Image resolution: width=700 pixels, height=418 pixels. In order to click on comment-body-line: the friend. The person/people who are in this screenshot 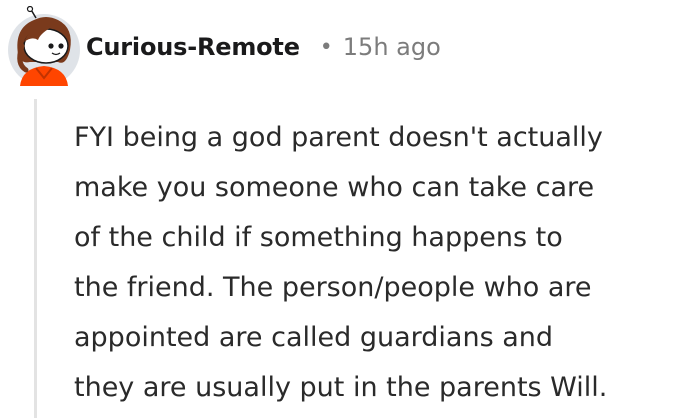, I will do `click(333, 287)`.